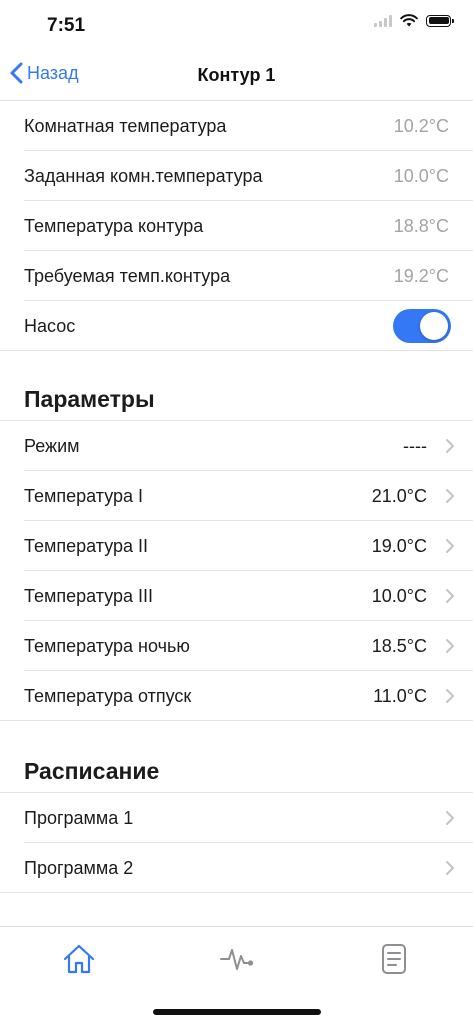 The height and width of the screenshot is (1025, 473). I want to click on mode-row: Режим ----, so click(236, 446).